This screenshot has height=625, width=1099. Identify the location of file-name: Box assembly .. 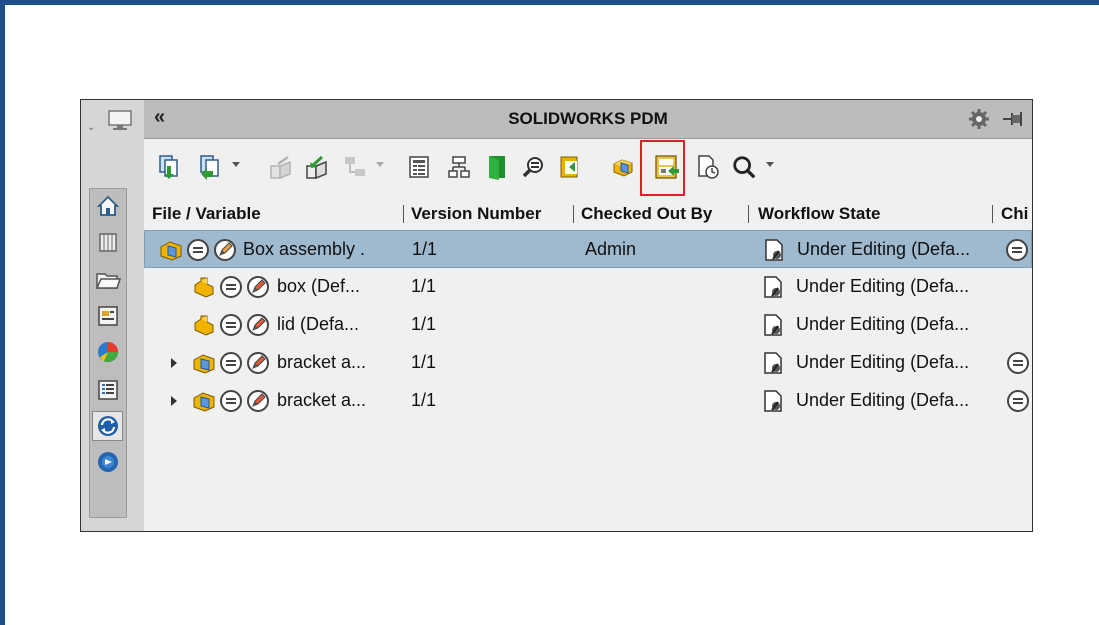
(304, 249).